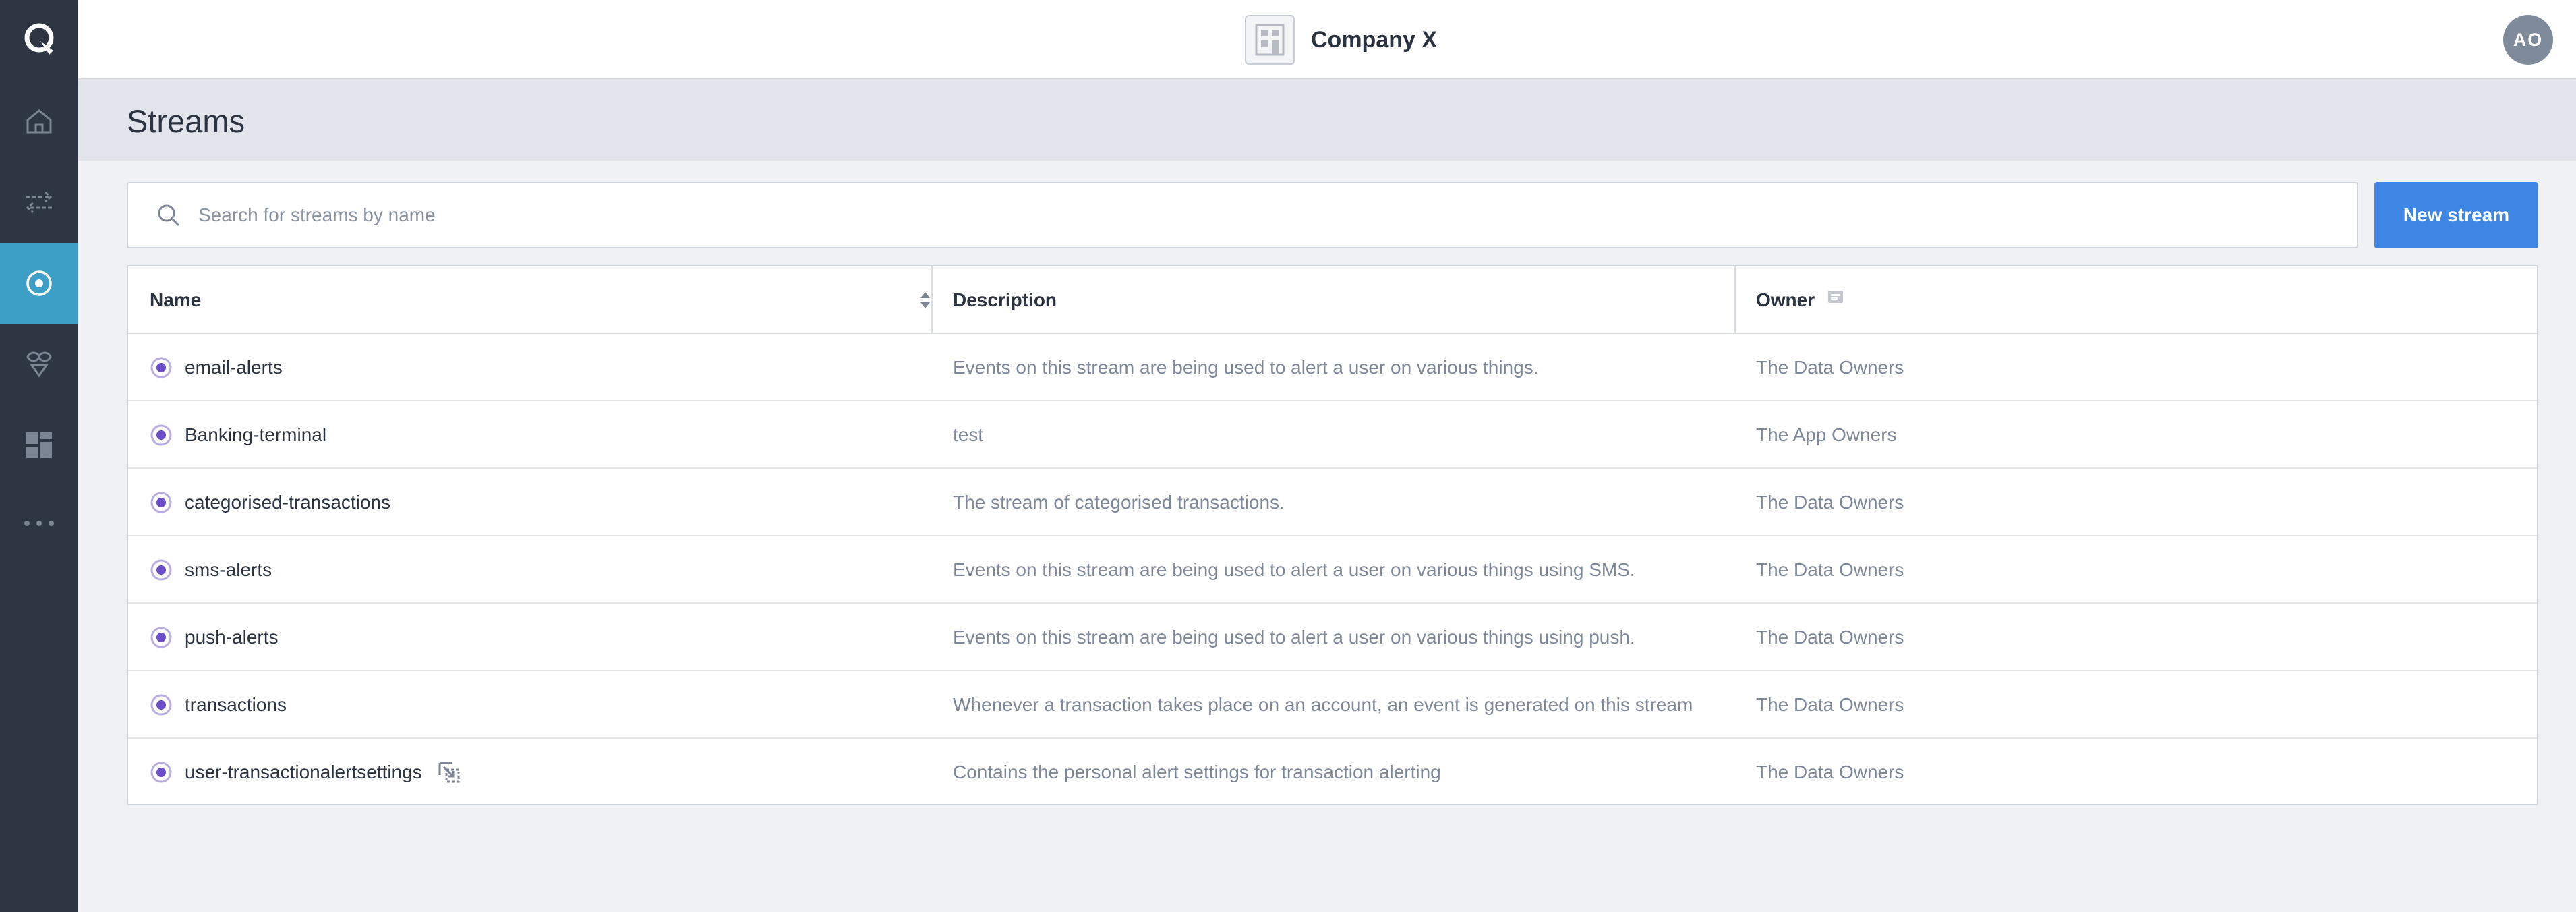 The width and height of the screenshot is (2576, 912). I want to click on company-name: Company X, so click(1375, 39).